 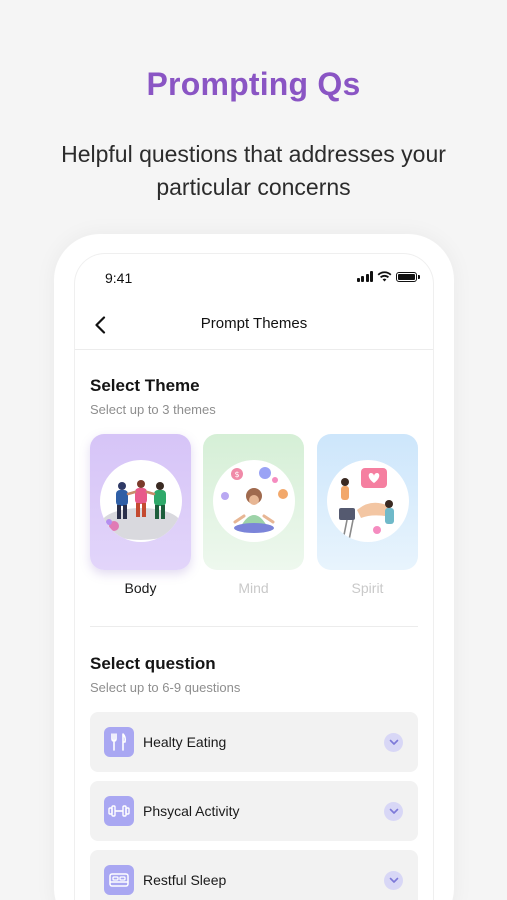 What do you see at coordinates (254, 811) in the screenshot?
I see `question-item-physical-activity: Phsycal Activity` at bounding box center [254, 811].